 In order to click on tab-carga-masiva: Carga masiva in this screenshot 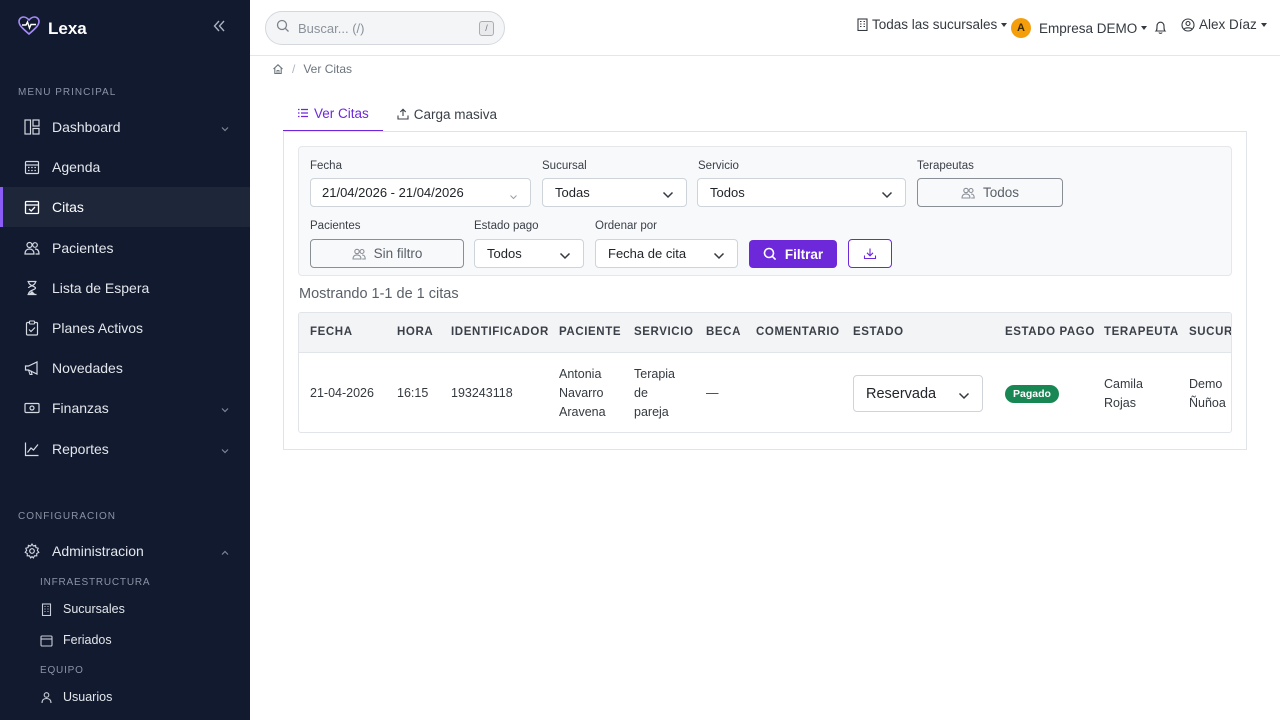, I will do `click(447, 114)`.